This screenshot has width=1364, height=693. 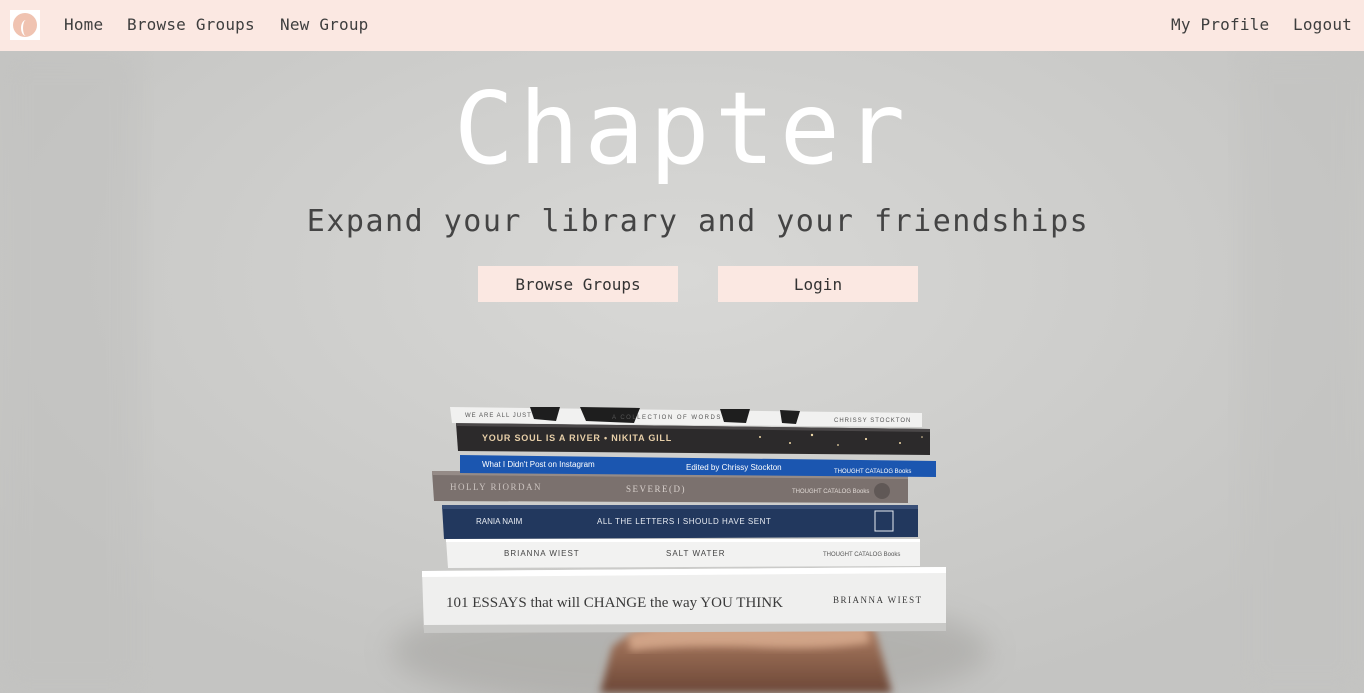 I want to click on book-6-publisher: THOUGHT CATALOG Books, so click(x=861, y=555).